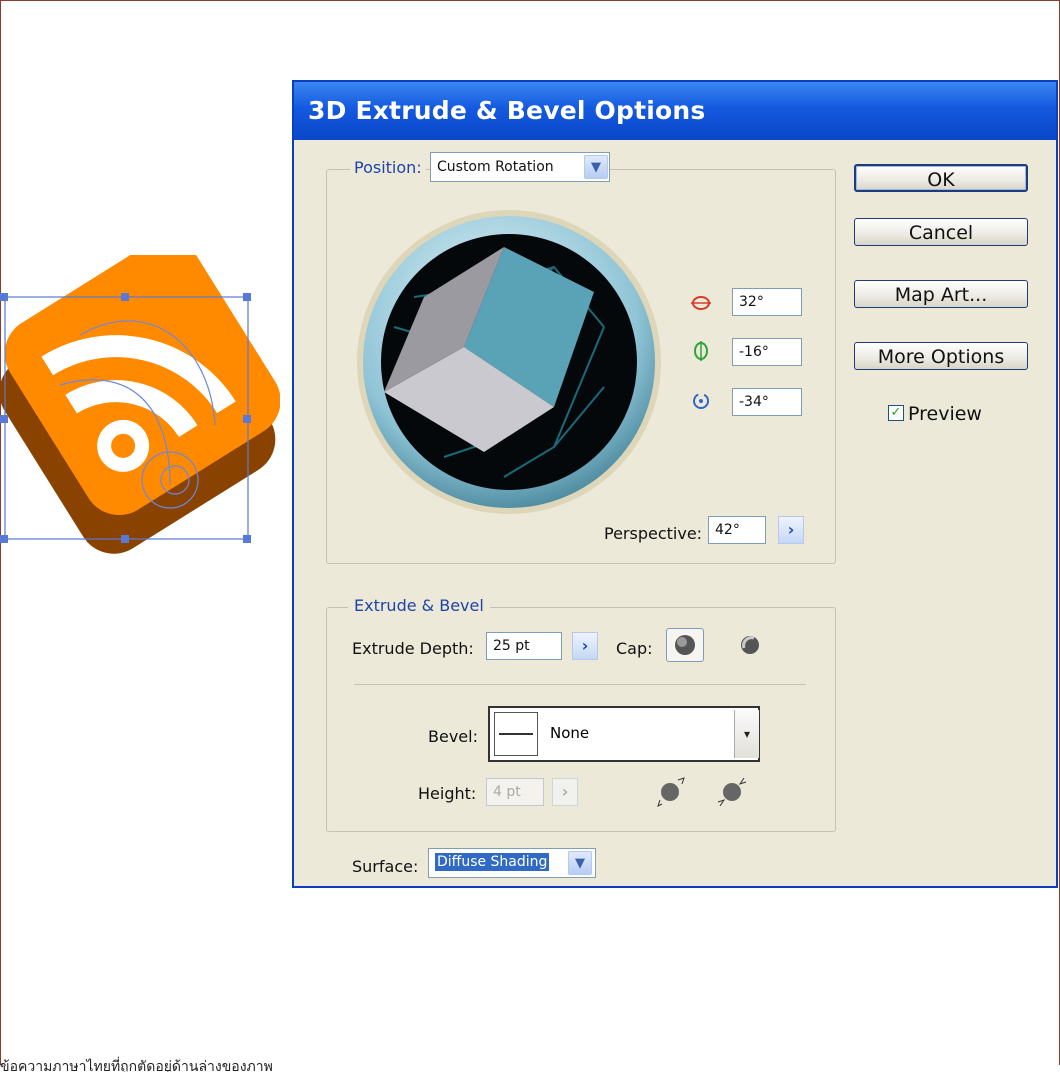 This screenshot has height=1072, width=1060. I want to click on extrude-depth-value: 25 pt, so click(511, 646).